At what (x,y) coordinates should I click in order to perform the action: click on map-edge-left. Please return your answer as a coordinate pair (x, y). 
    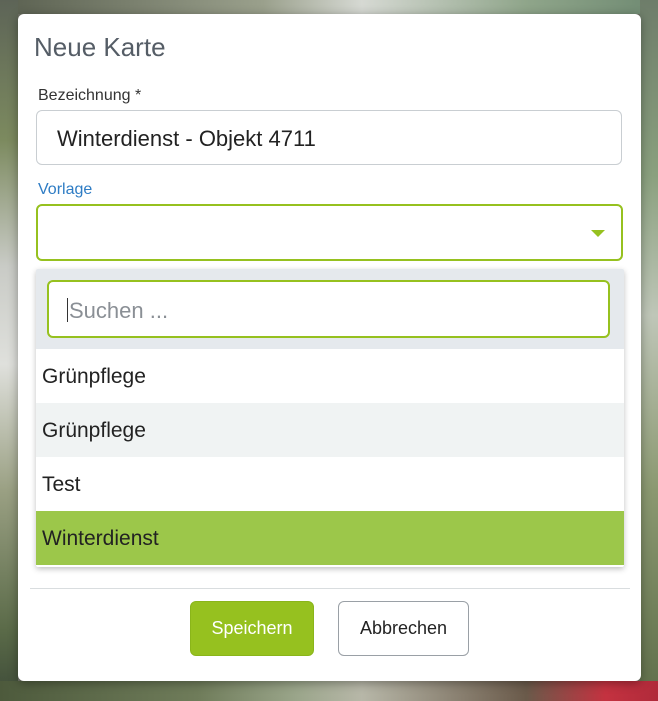
    Looking at the image, I should click on (9, 350).